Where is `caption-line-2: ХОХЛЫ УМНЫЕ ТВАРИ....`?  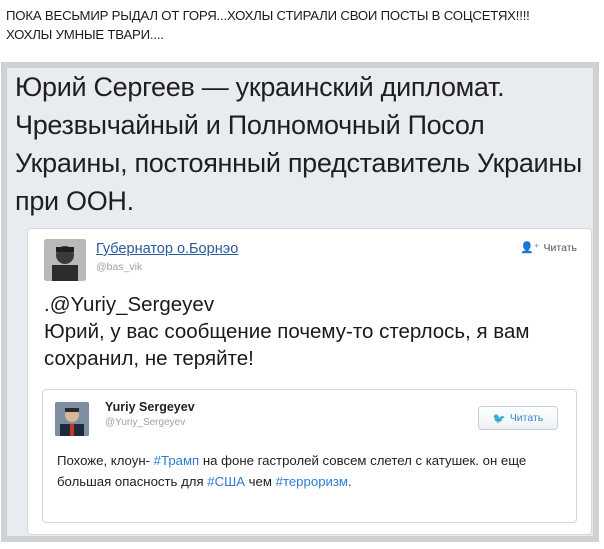
caption-line-2: ХОХЛЫ УМНЫЕ ТВАРИ.... is located at coordinates (85, 34).